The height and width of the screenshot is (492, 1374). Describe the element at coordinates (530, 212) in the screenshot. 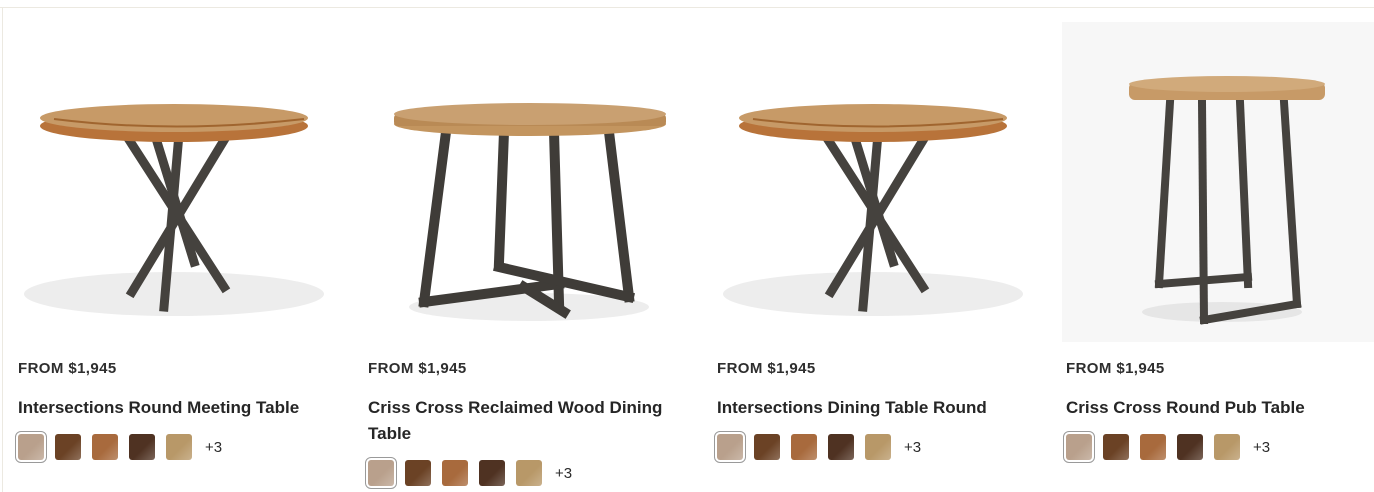

I see `criss-cross-table-illustration` at that location.